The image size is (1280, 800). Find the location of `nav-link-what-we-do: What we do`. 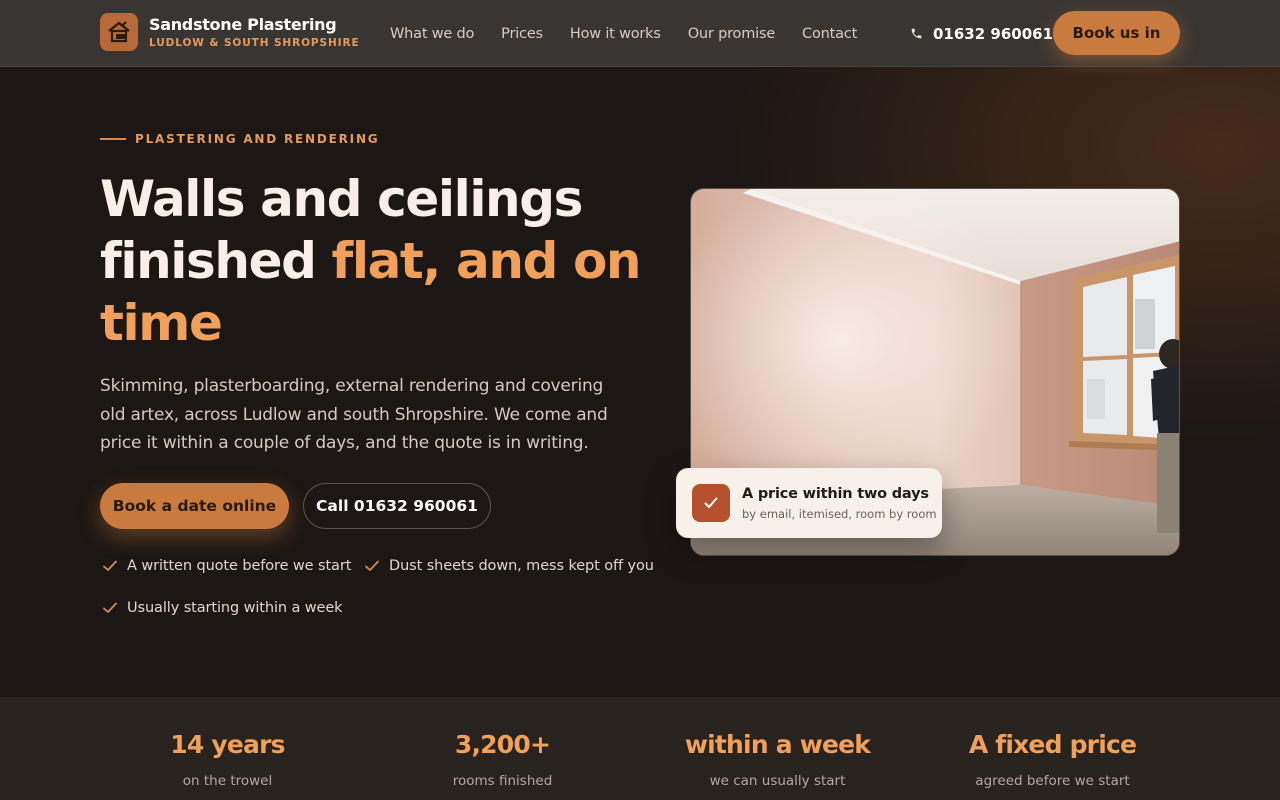

nav-link-what-we-do: What we do is located at coordinates (432, 34).